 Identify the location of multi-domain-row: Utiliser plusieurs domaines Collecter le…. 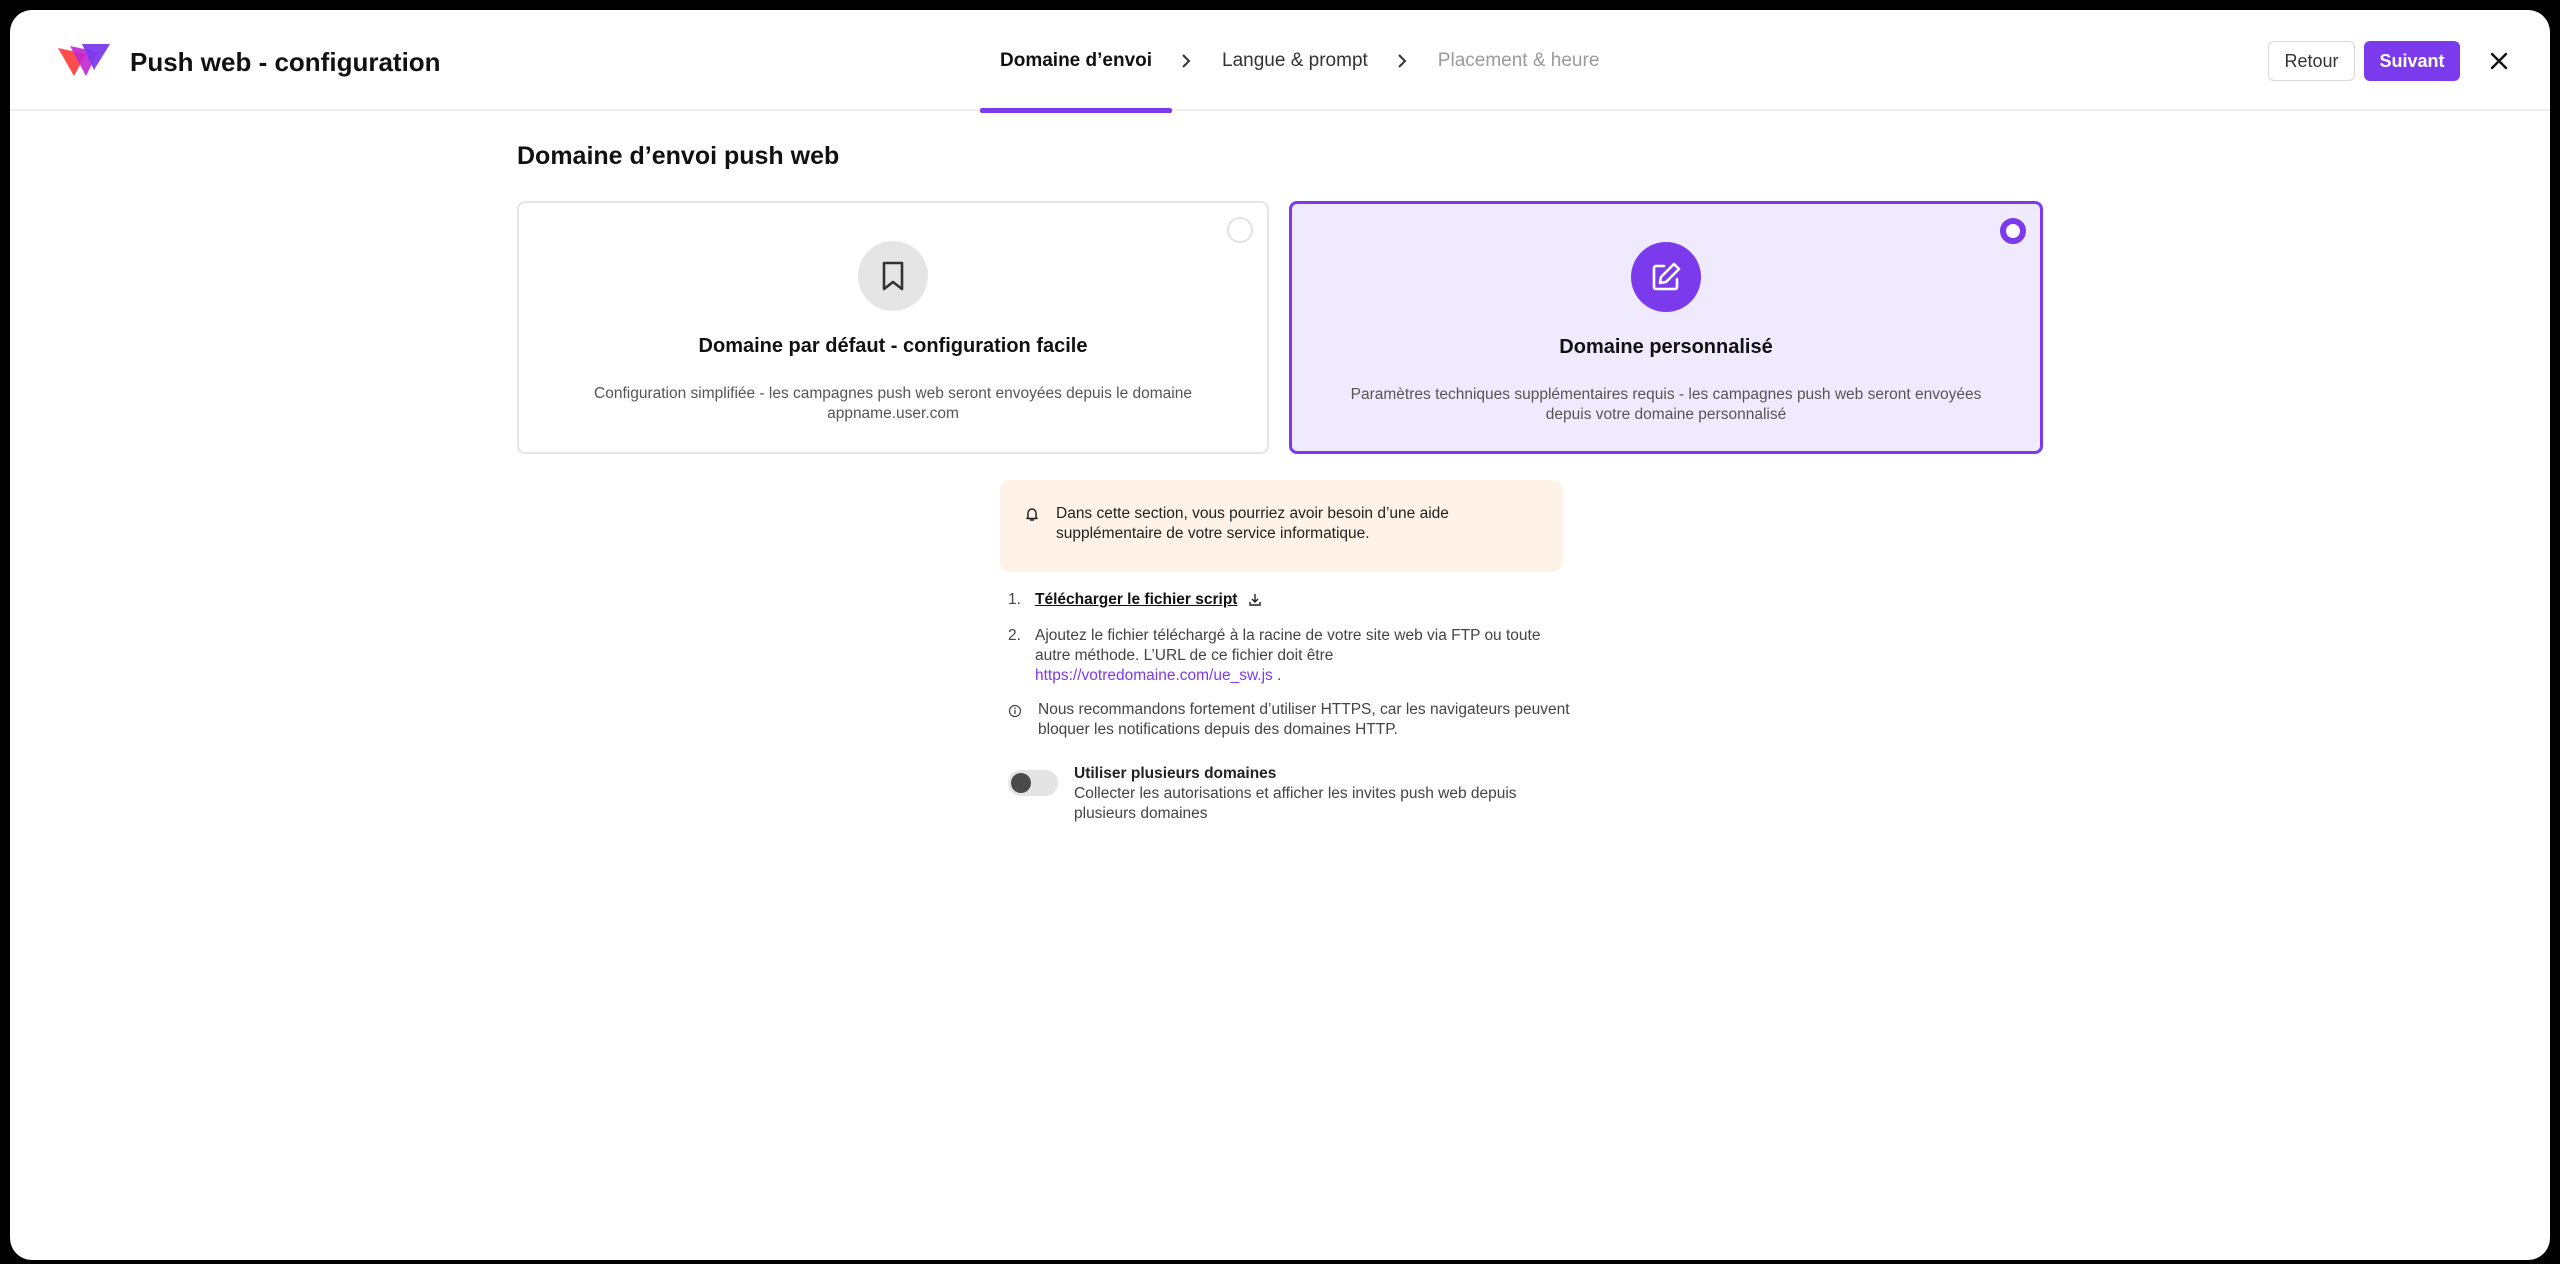
(1285, 794).